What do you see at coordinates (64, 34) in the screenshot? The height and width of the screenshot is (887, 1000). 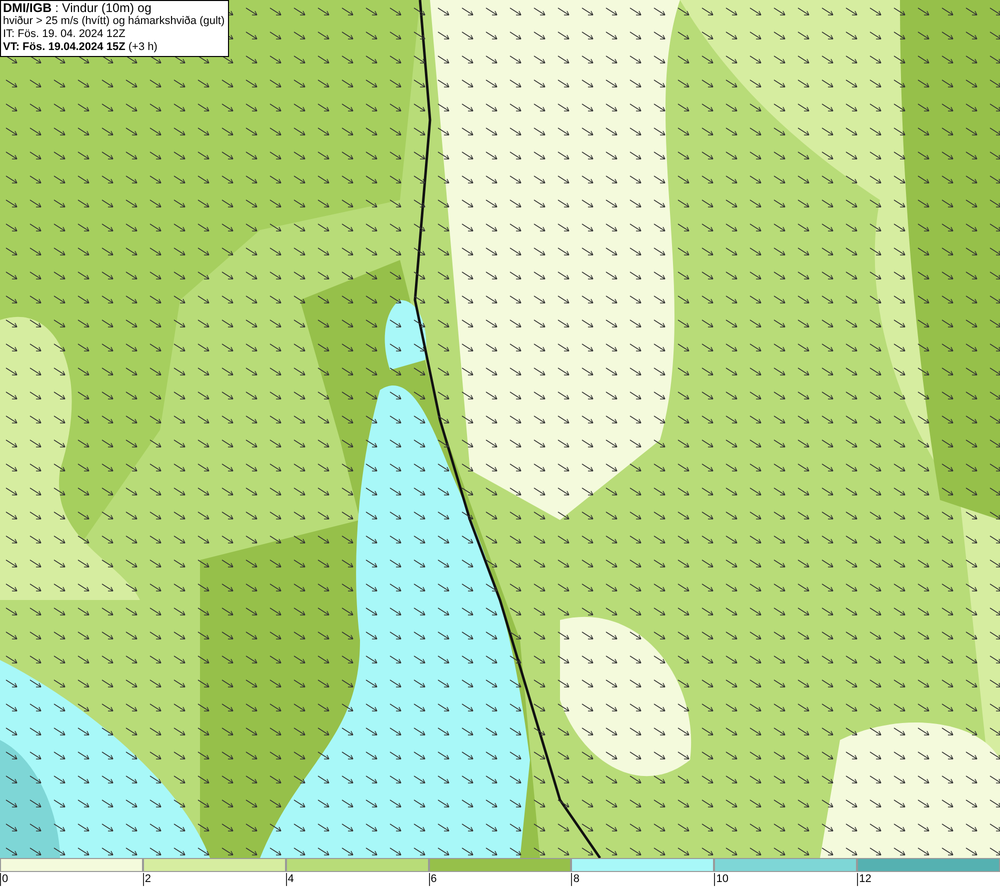 I see `info-text: IT: Fös. 19. 04. 2024 12Z` at bounding box center [64, 34].